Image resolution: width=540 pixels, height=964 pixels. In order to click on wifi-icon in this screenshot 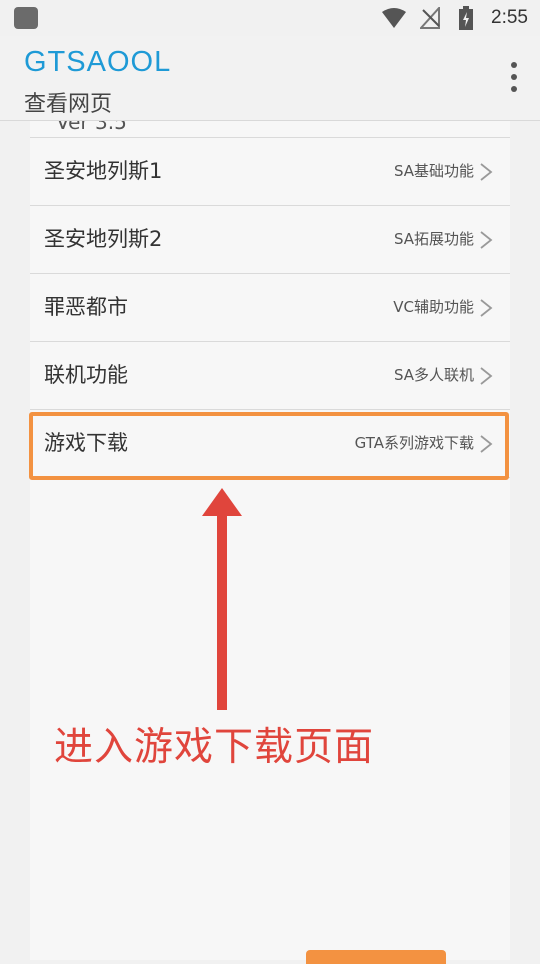, I will do `click(394, 18)`.